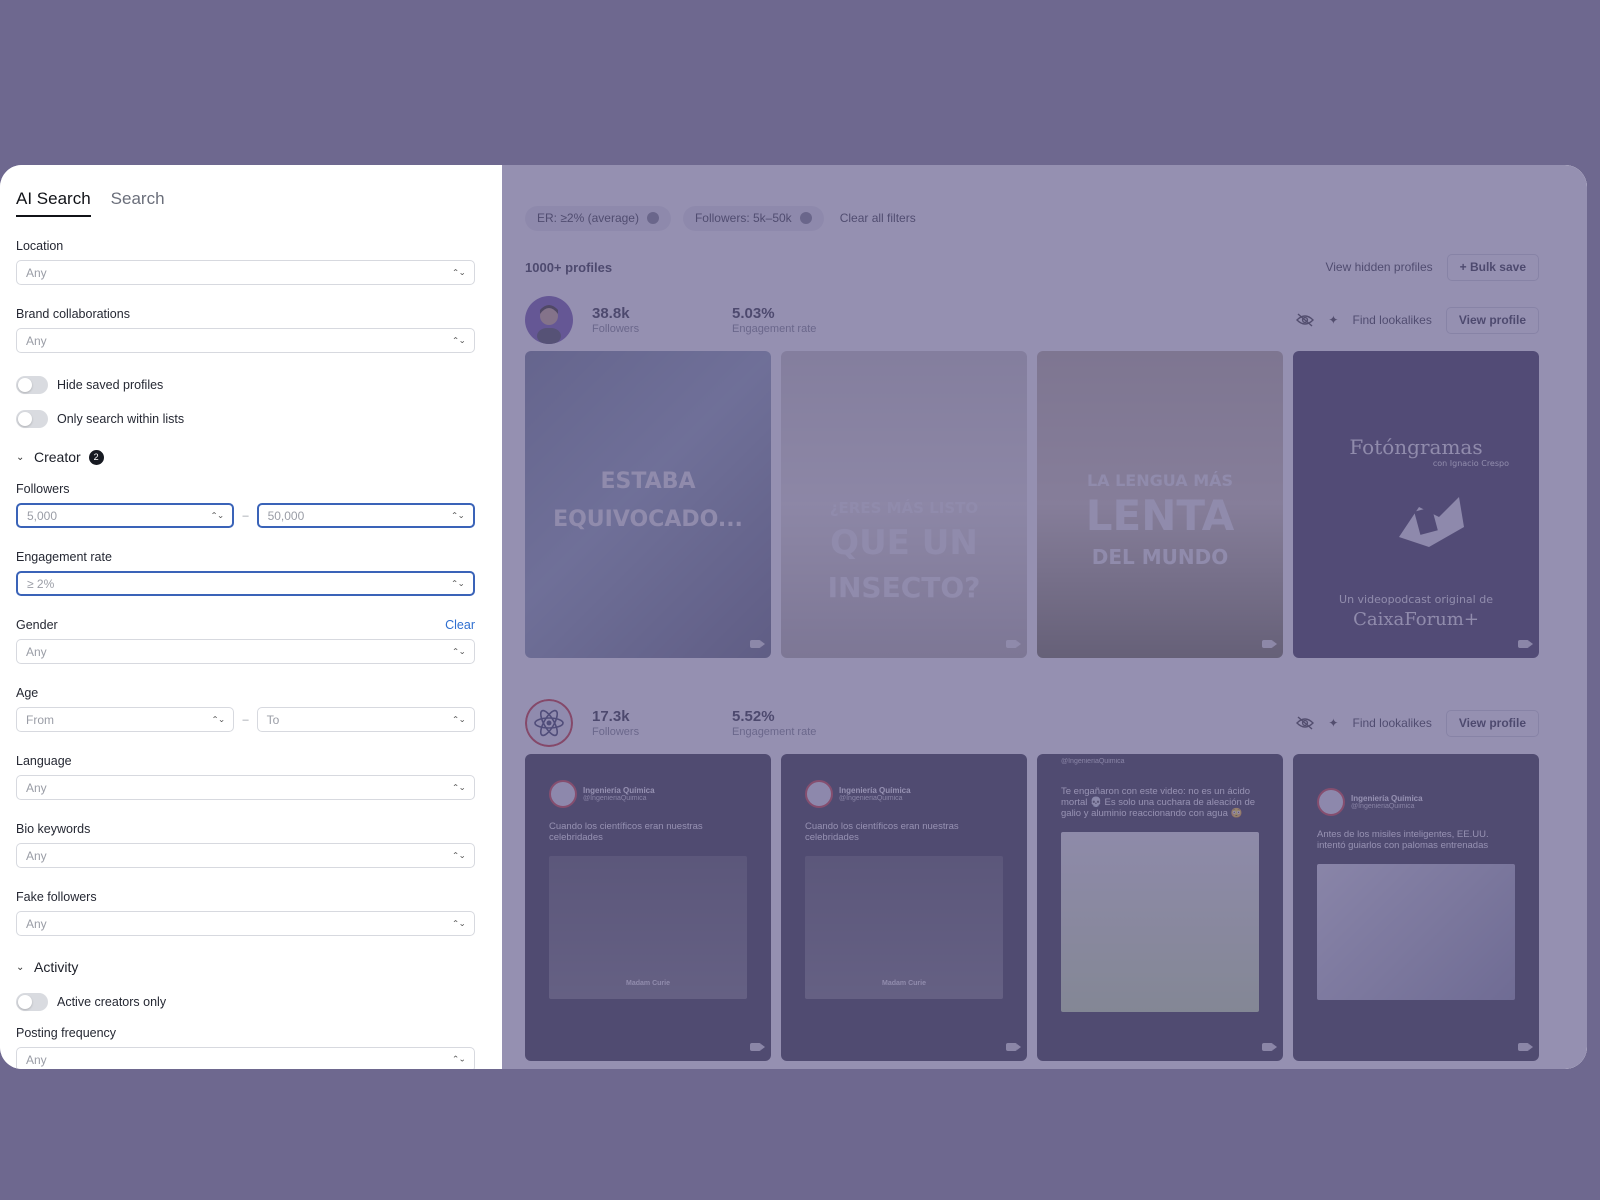 Image resolution: width=1600 pixels, height=1200 pixels. I want to click on age-from-select: From ⌃⌄, so click(125, 719).